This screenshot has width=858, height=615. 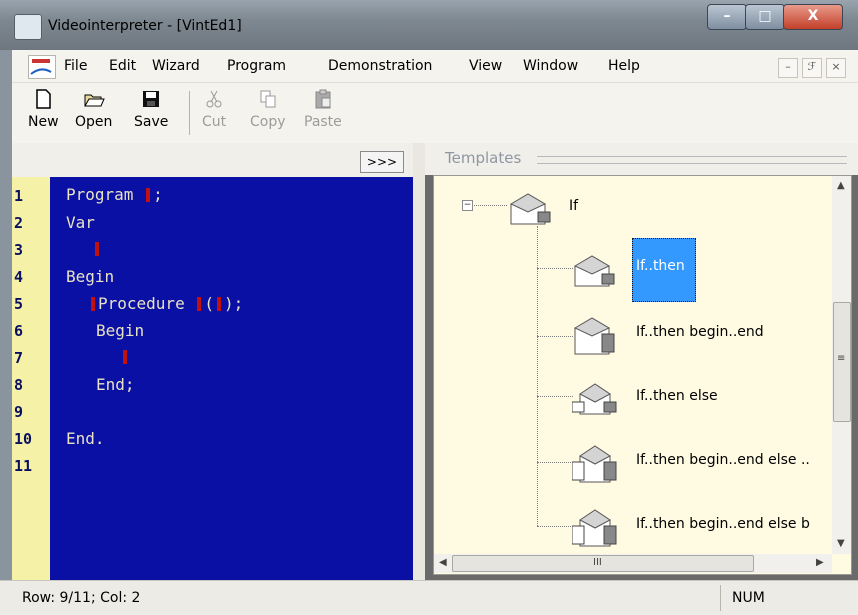 What do you see at coordinates (85, 438) in the screenshot?
I see `code-line: End.` at bounding box center [85, 438].